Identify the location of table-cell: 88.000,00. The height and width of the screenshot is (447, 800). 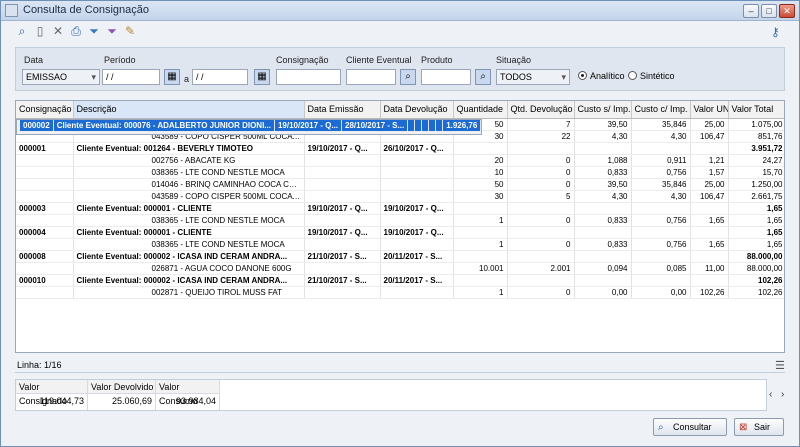
(756, 268).